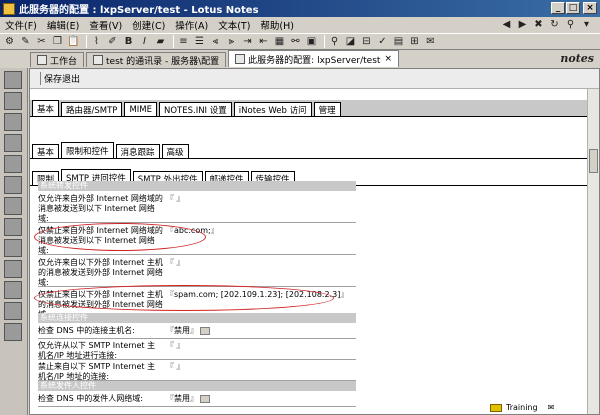 This screenshot has width=600, height=415. I want to click on cut-icon: ✂, so click(41, 41).